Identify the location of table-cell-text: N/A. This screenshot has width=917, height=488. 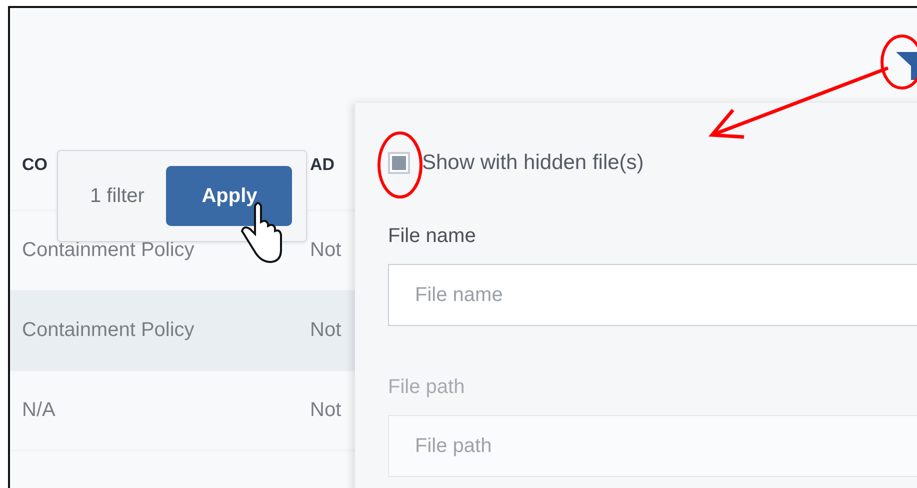
(38, 410).